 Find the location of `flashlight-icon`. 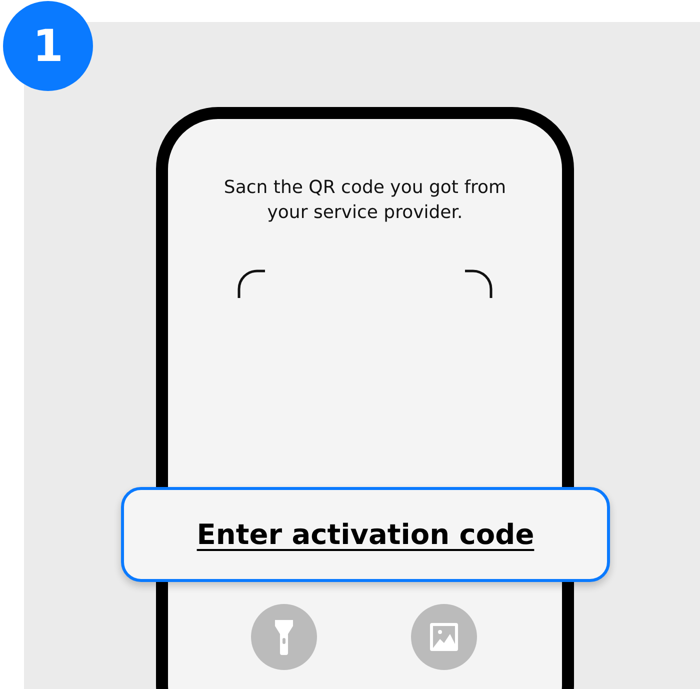

flashlight-icon is located at coordinates (284, 637).